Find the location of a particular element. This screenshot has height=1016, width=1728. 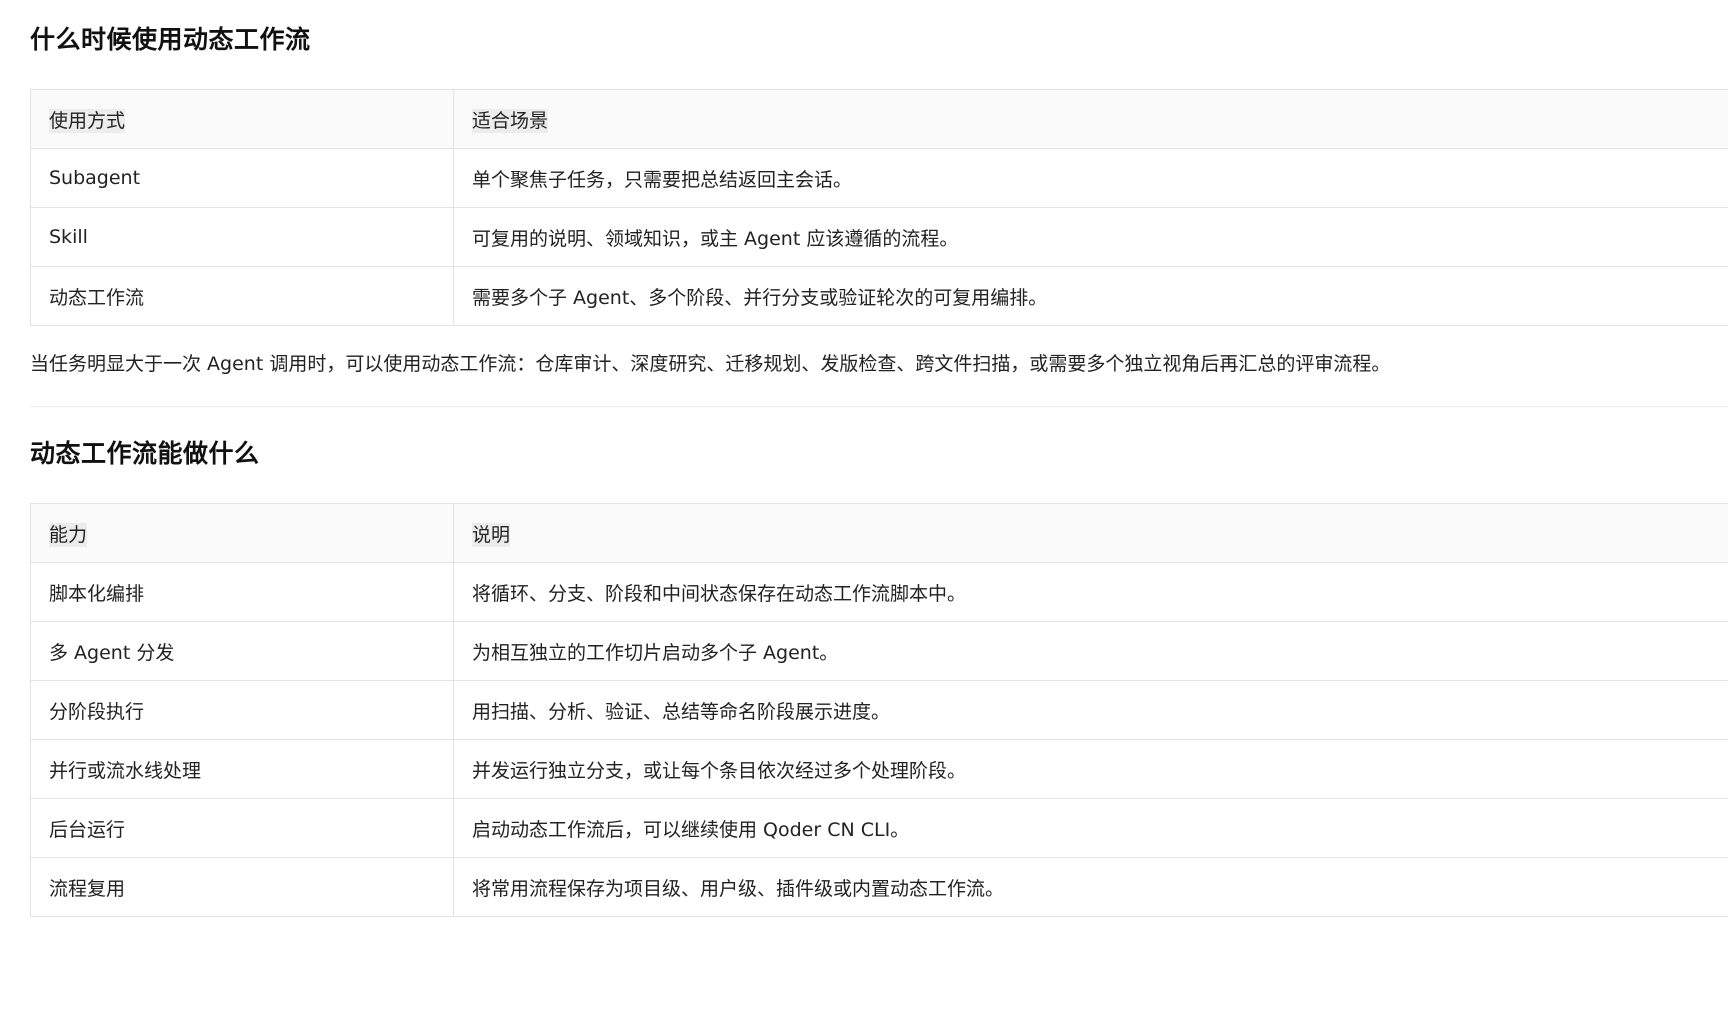

table-row: 动态工作流 需要多个子 Agent、多个阶段、并行分支或验证轮次的可复用编排。 is located at coordinates (879, 296).